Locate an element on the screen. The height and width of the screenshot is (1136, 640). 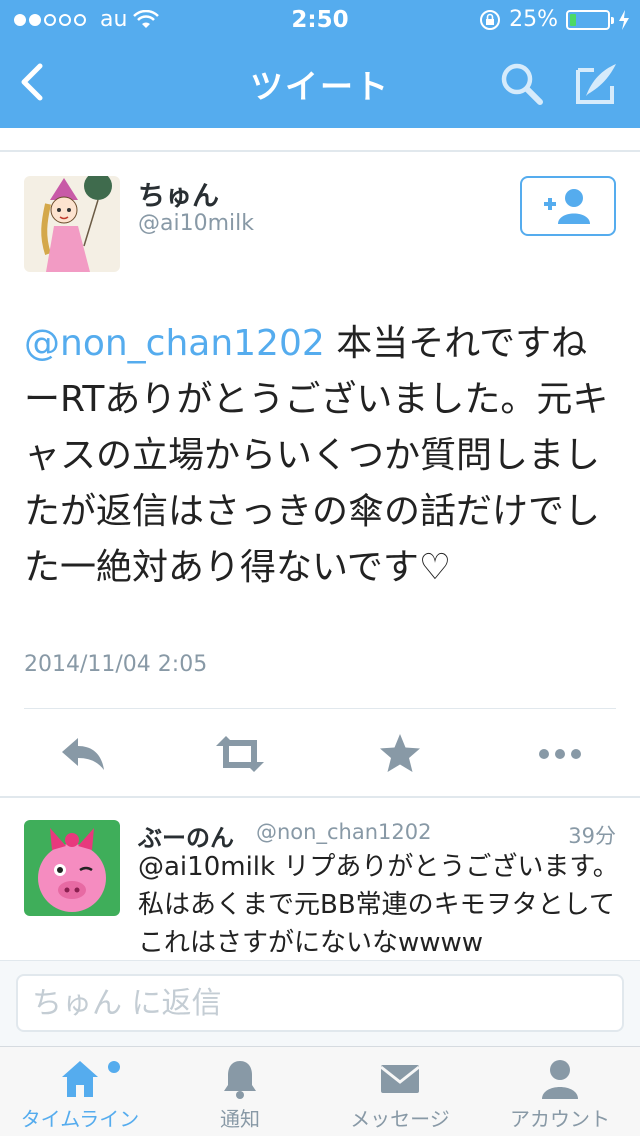
author-display-name: ちゅん is located at coordinates (178, 193).